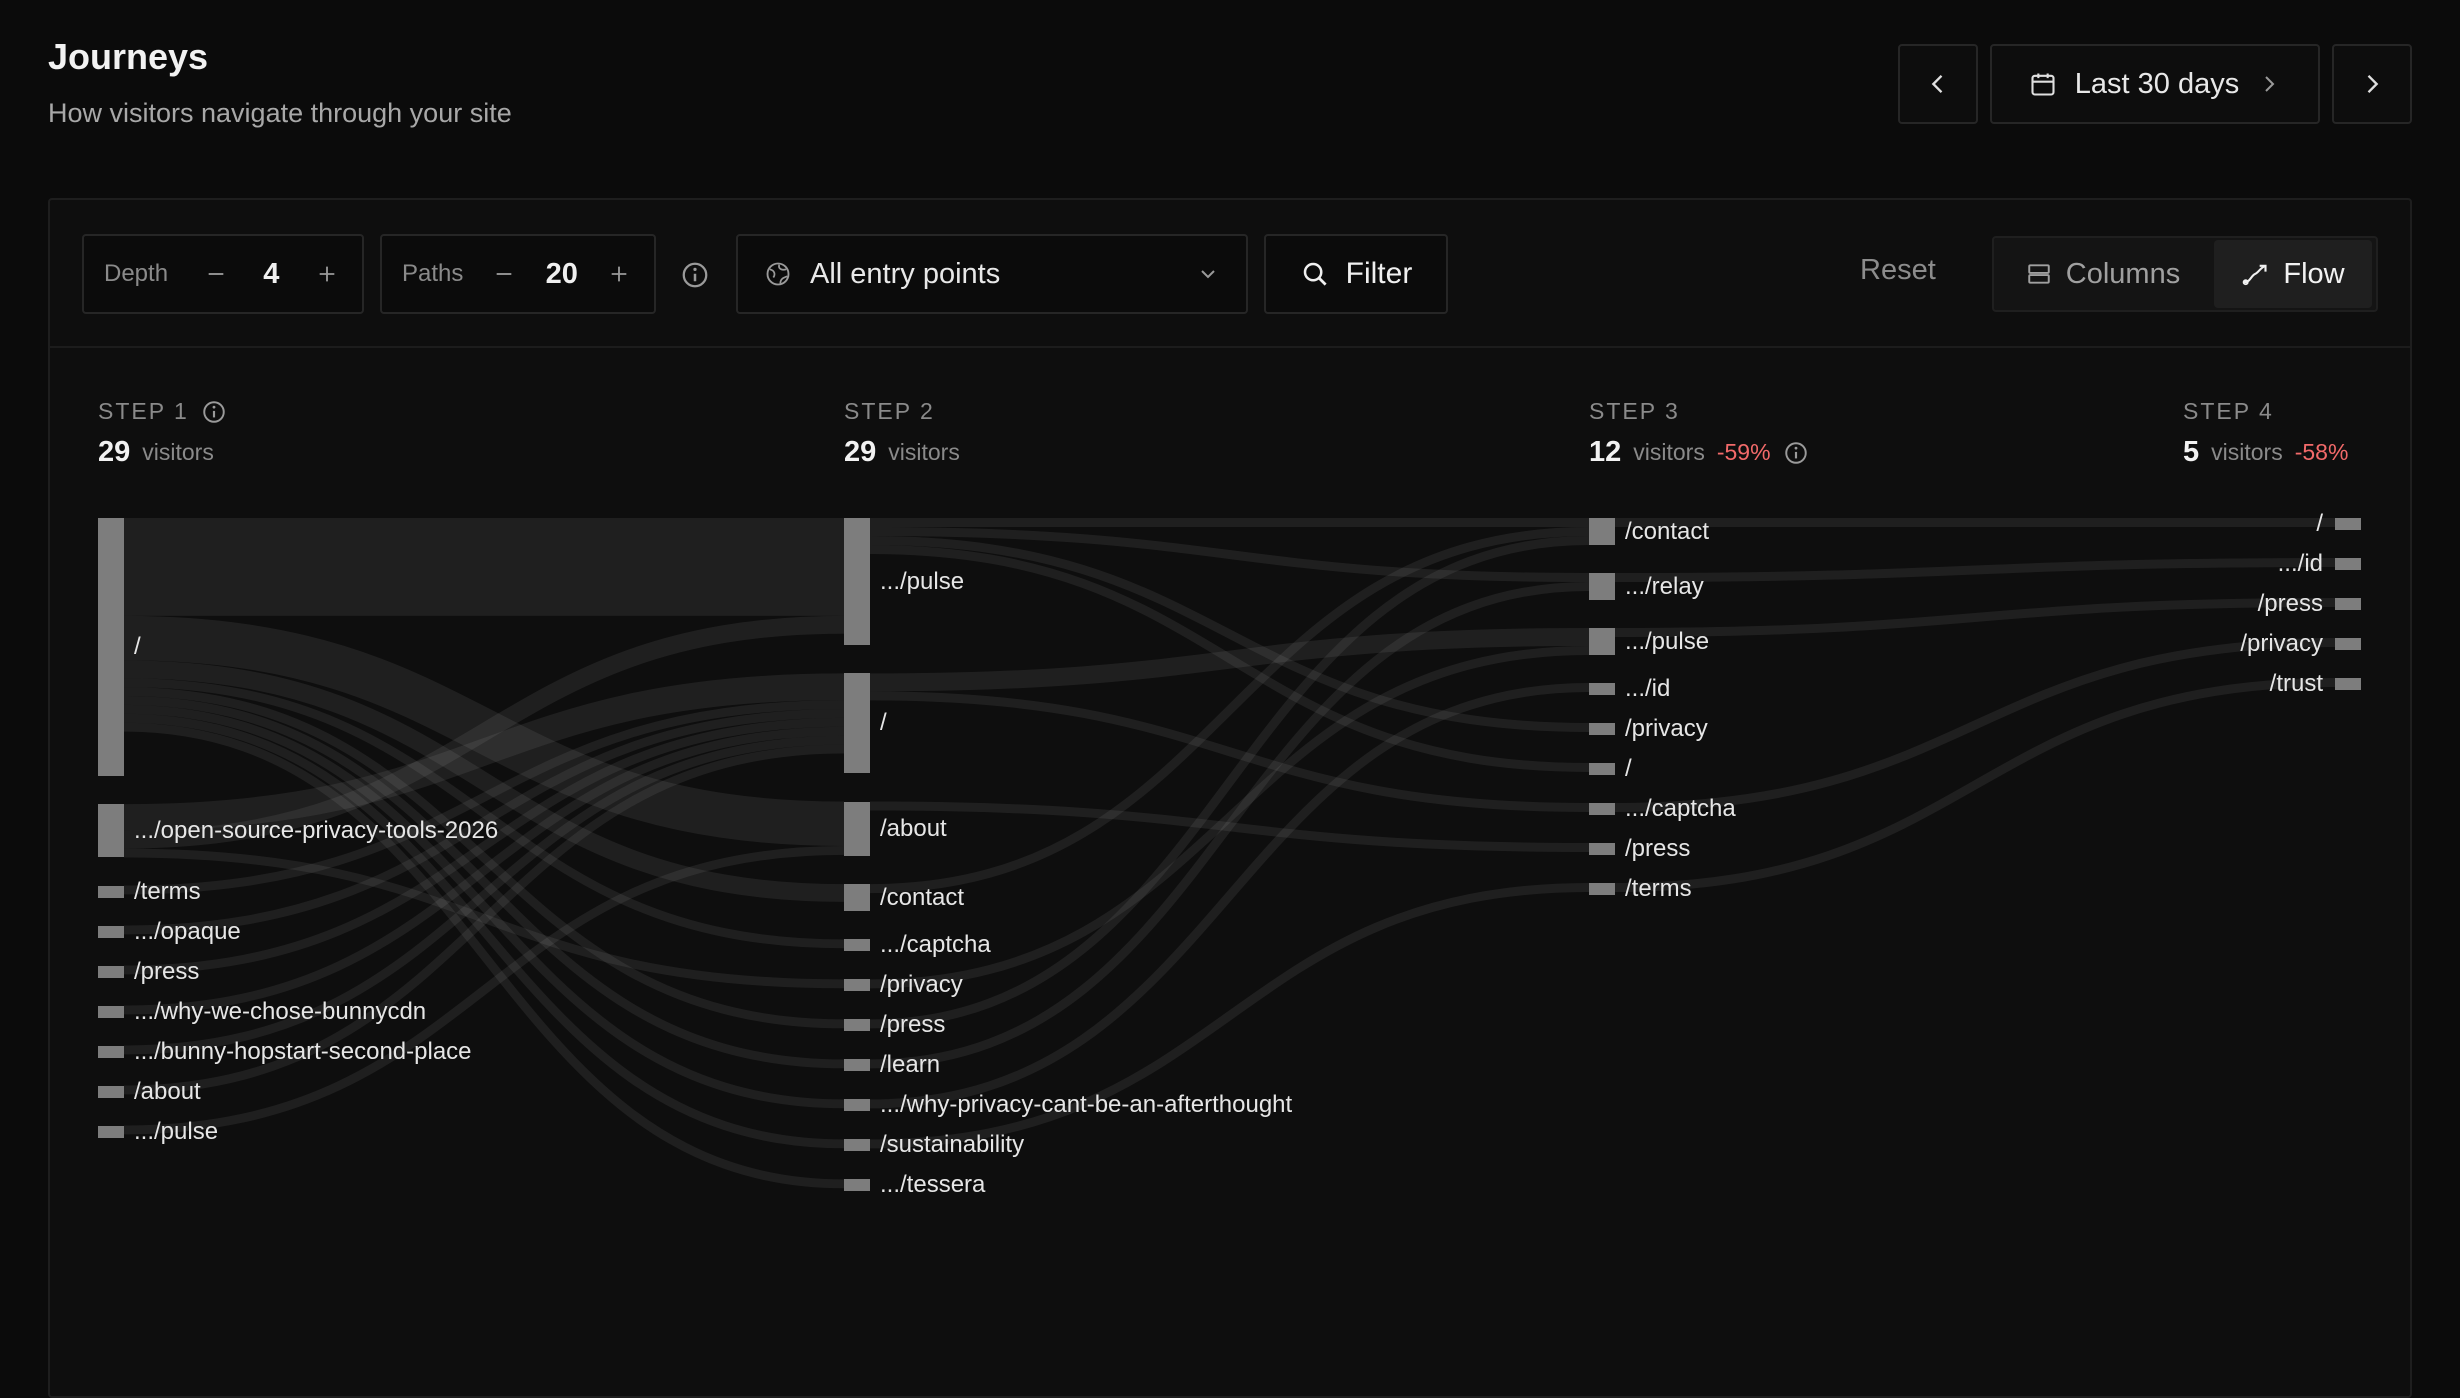 The image size is (2460, 1398). Describe the element at coordinates (932, 1185) in the screenshot. I see `flow-node-label: .../tessera` at that location.